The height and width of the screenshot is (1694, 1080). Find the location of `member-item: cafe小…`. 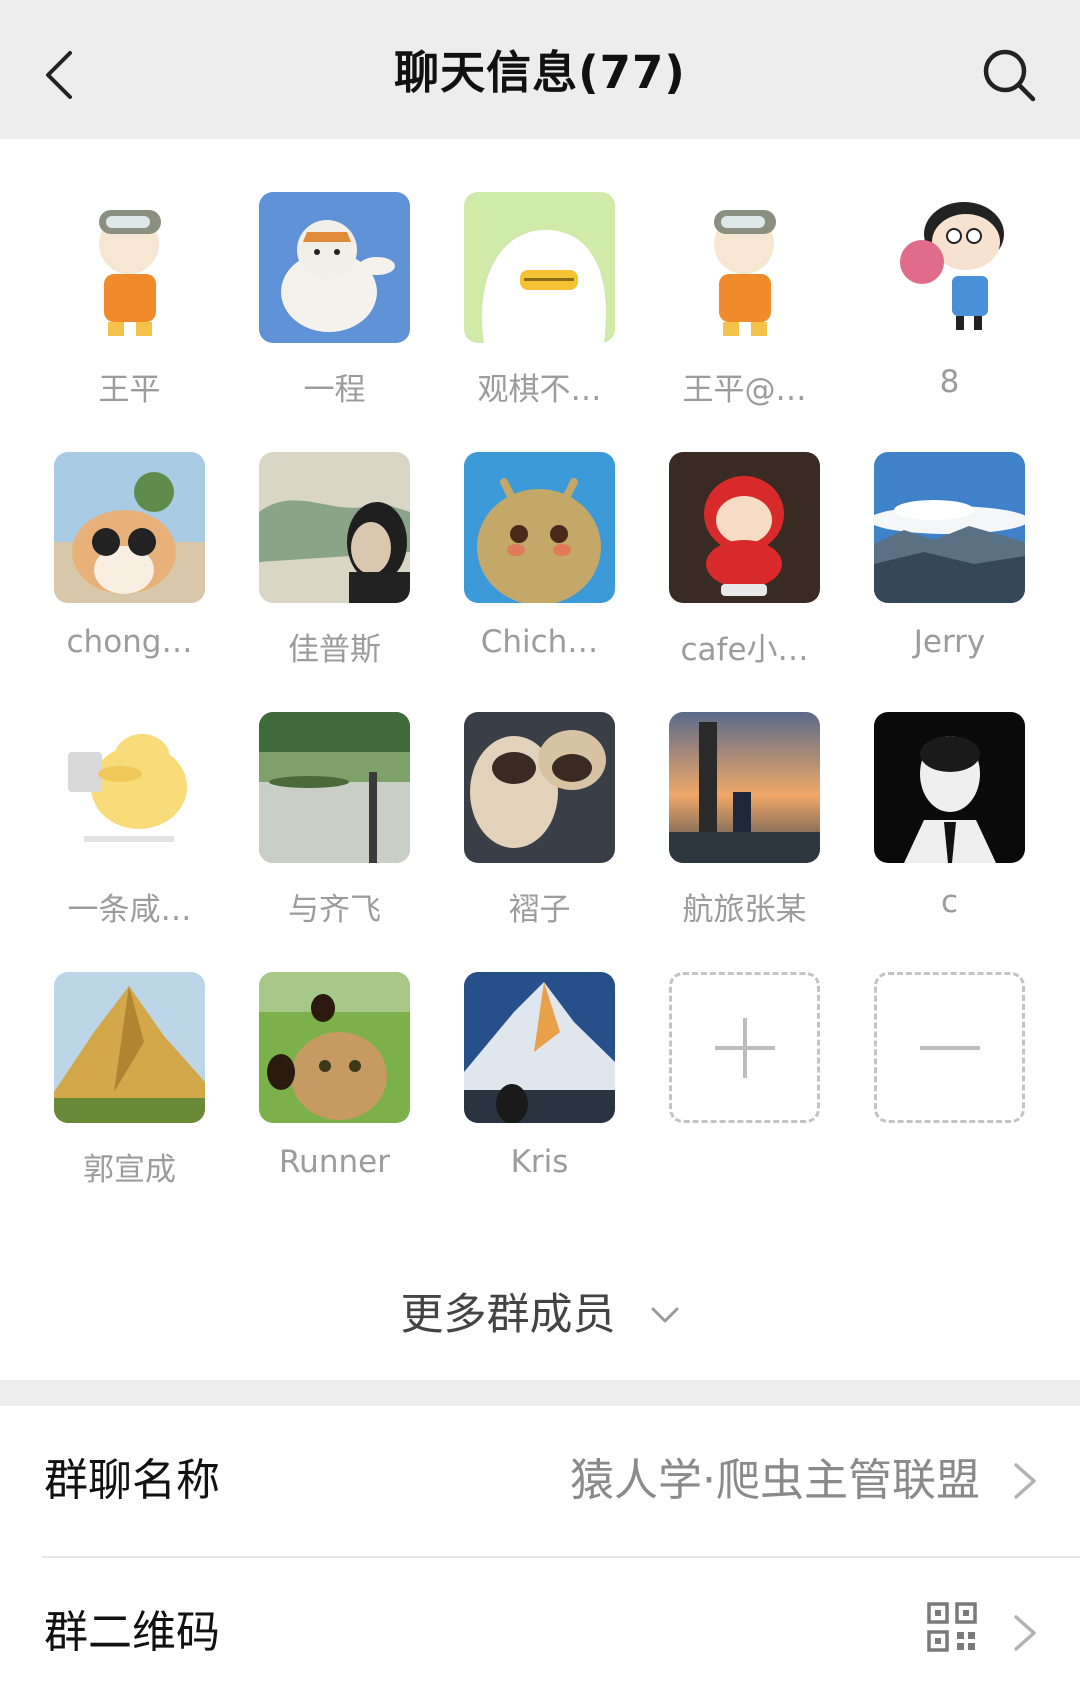

member-item: cafe小… is located at coordinates (744, 572).